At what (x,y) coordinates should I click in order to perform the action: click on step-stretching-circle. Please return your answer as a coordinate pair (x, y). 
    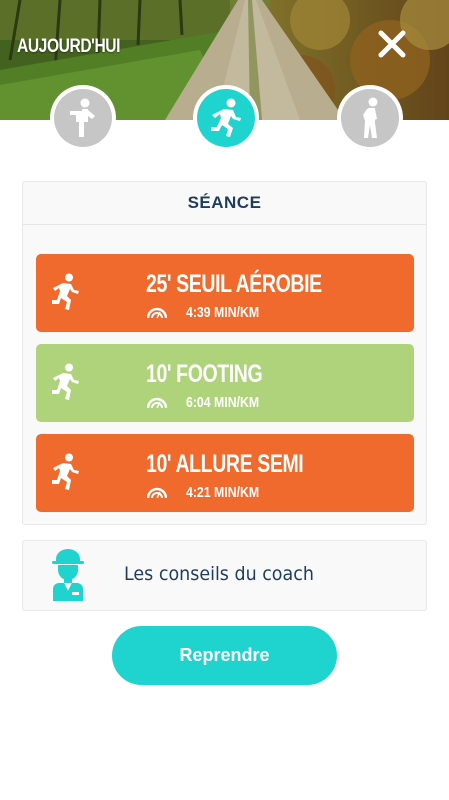
    Looking at the image, I should click on (370, 118).